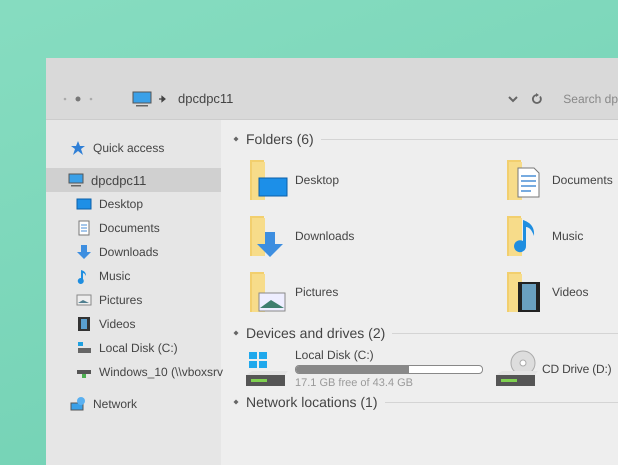  What do you see at coordinates (324, 236) in the screenshot?
I see `folder-name: Downloads` at bounding box center [324, 236].